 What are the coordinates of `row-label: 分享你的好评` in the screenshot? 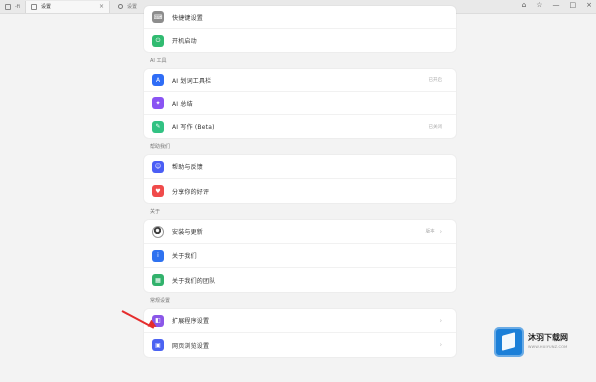 It's located at (191, 192).